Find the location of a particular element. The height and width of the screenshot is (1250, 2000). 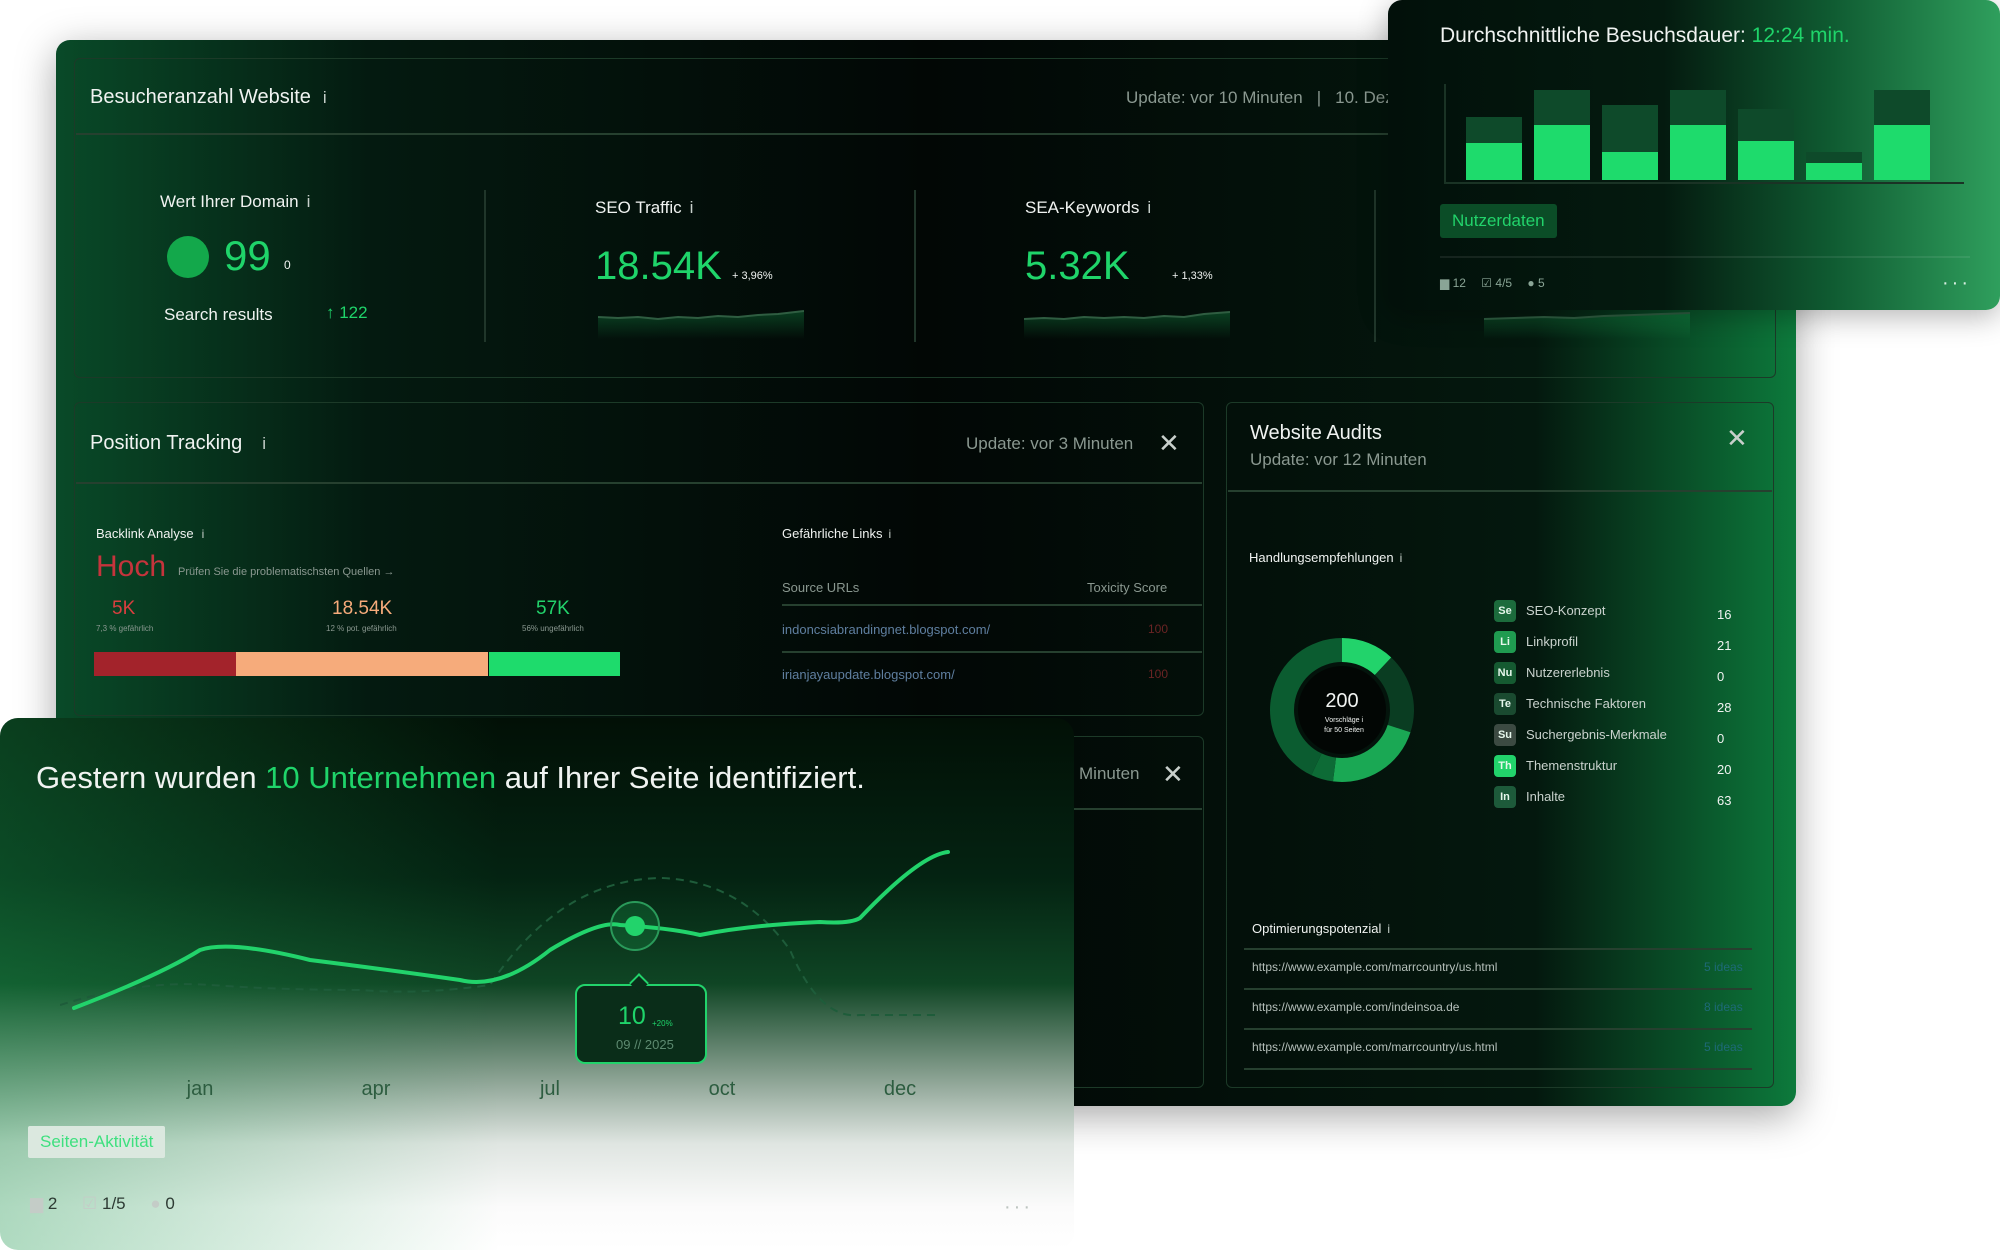

audits-title: Website Audits is located at coordinates (1316, 433).